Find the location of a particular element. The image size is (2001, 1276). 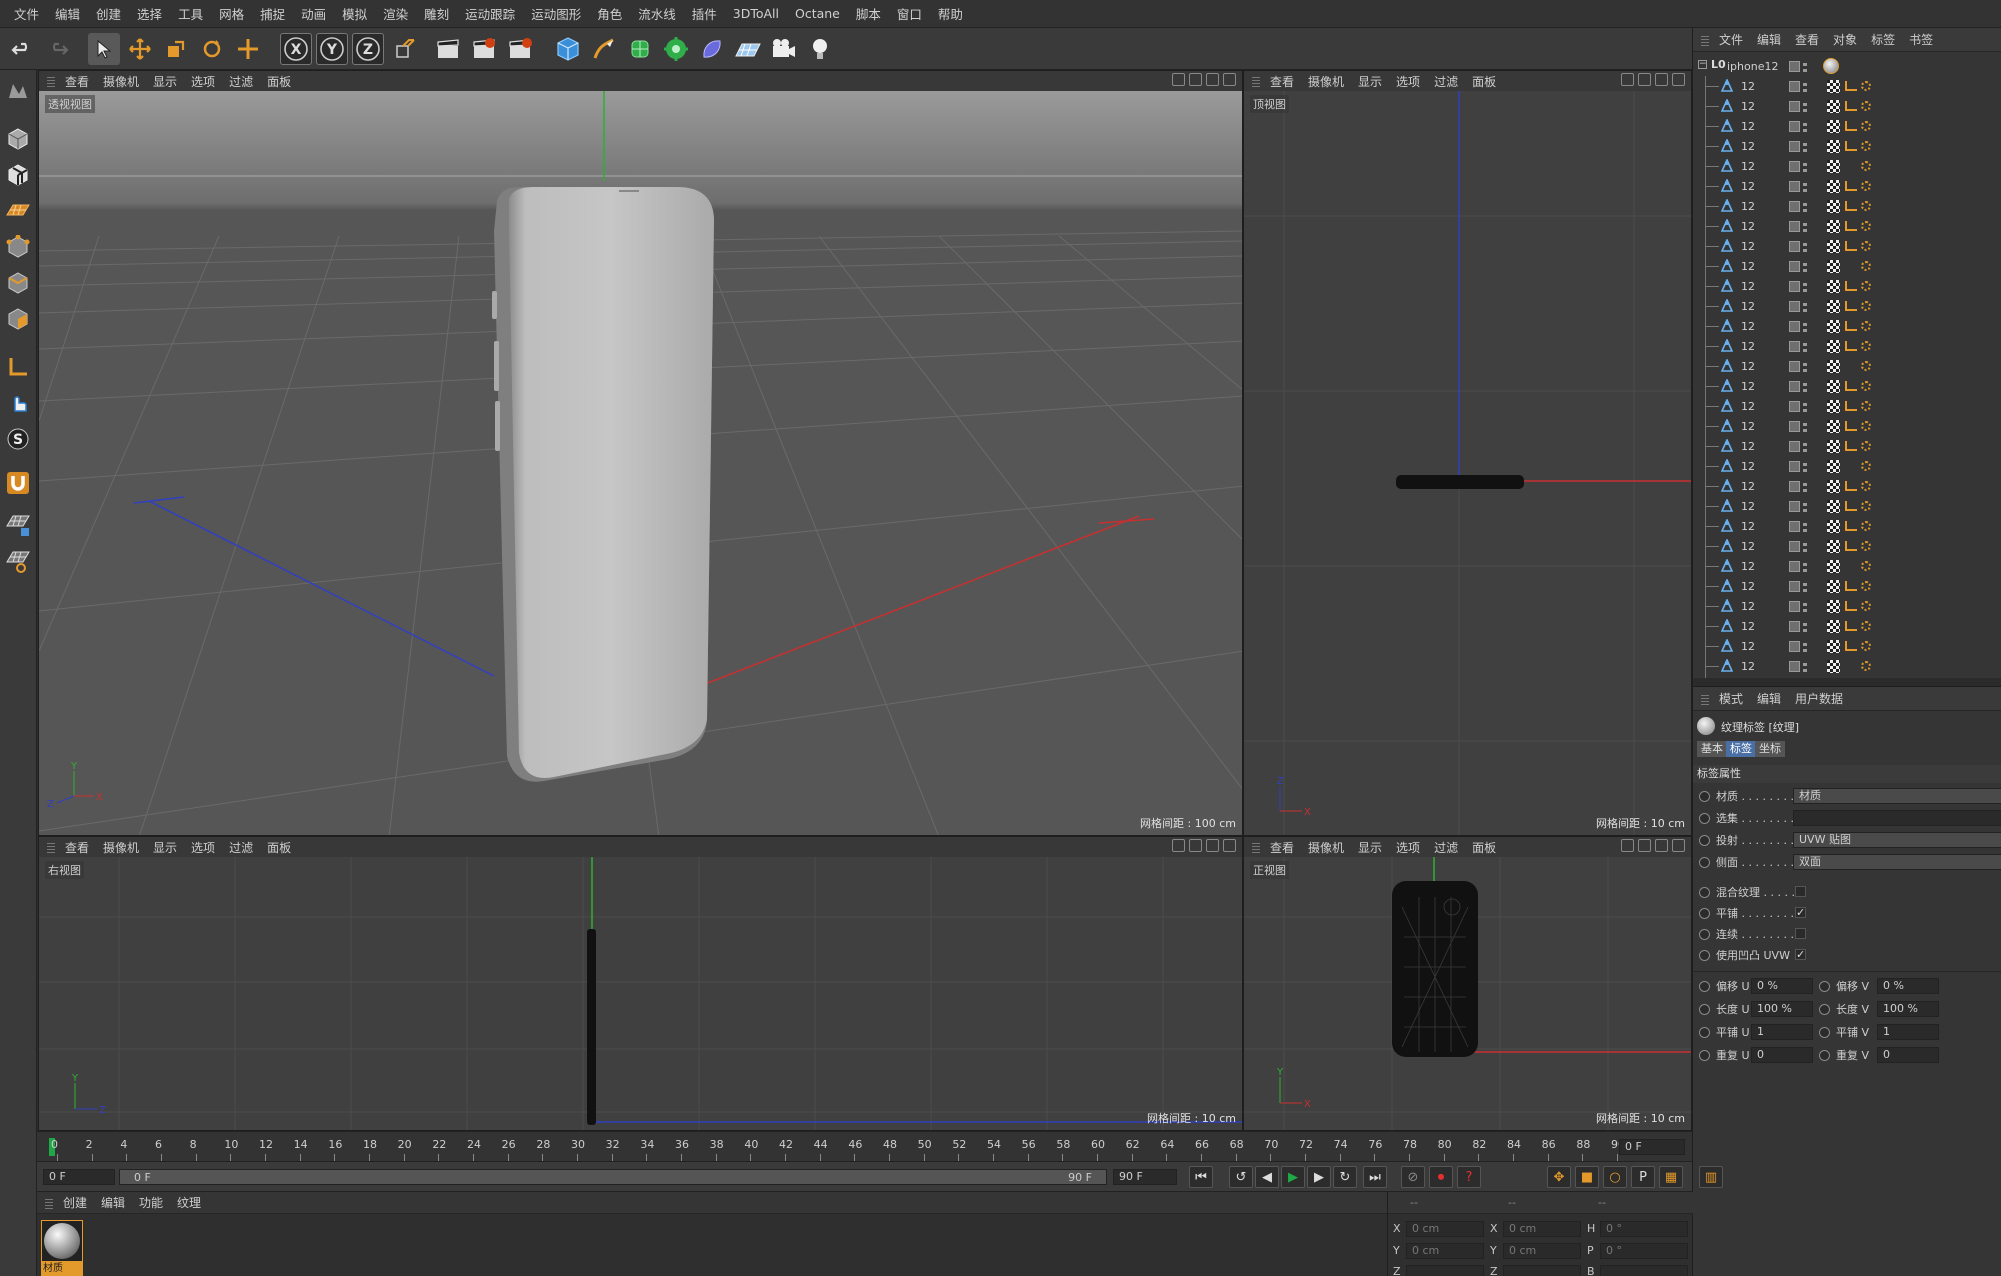

material-thumbnail is located at coordinates (62, 1241).